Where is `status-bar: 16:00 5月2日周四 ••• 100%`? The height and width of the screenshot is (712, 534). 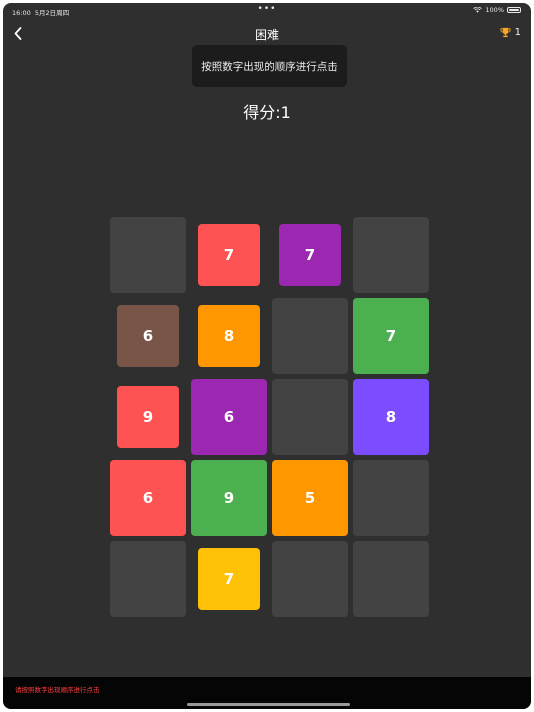
status-bar: 16:00 5月2日周四 ••• 100% is located at coordinates (267, 11).